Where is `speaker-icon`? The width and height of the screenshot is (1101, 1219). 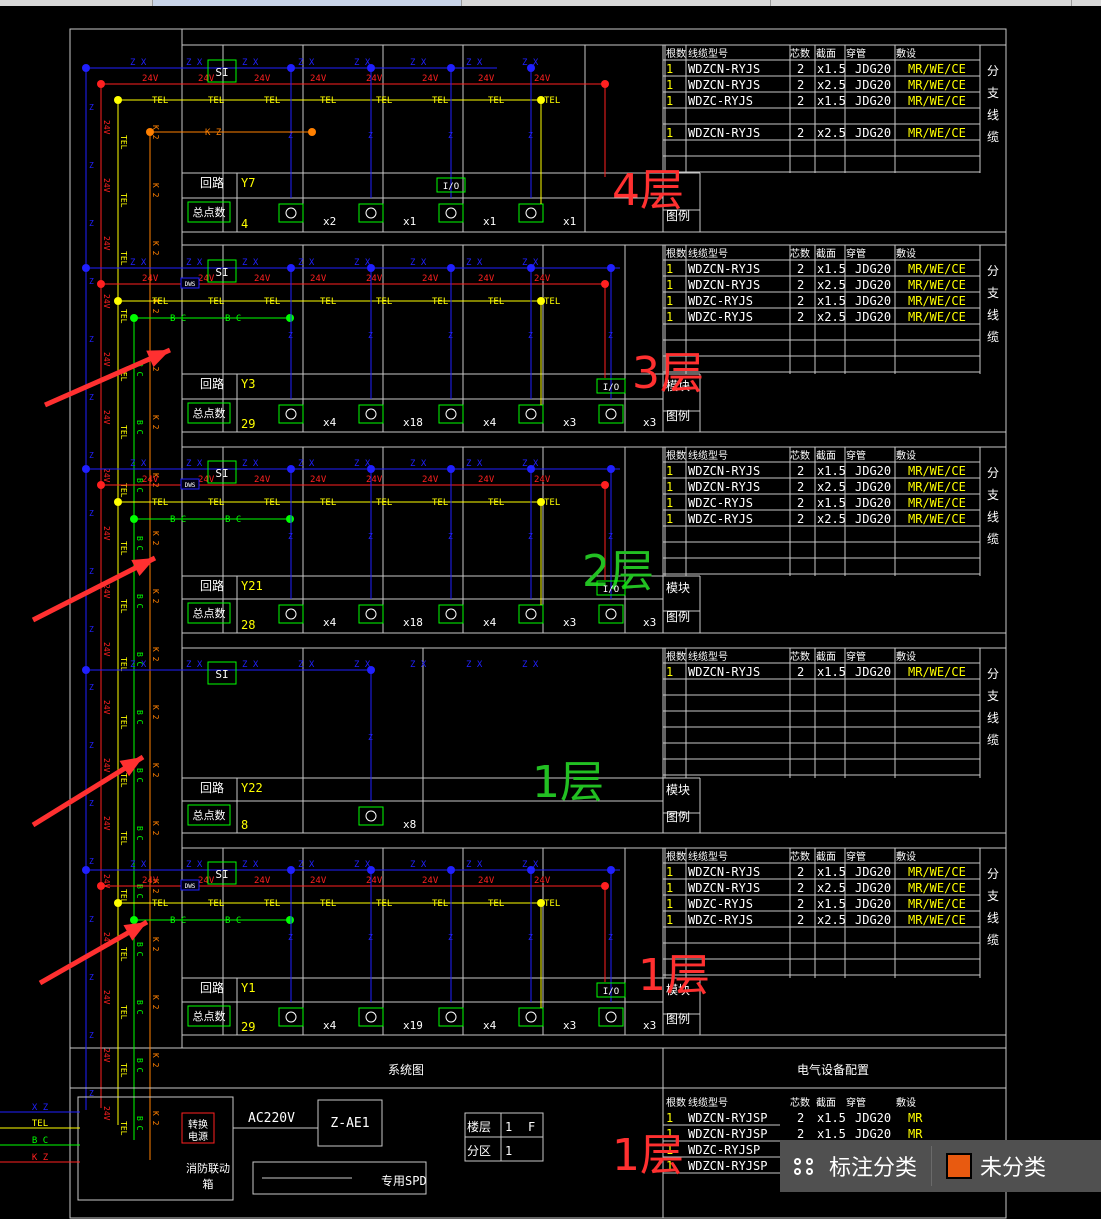
speaker-icon is located at coordinates (291, 414).